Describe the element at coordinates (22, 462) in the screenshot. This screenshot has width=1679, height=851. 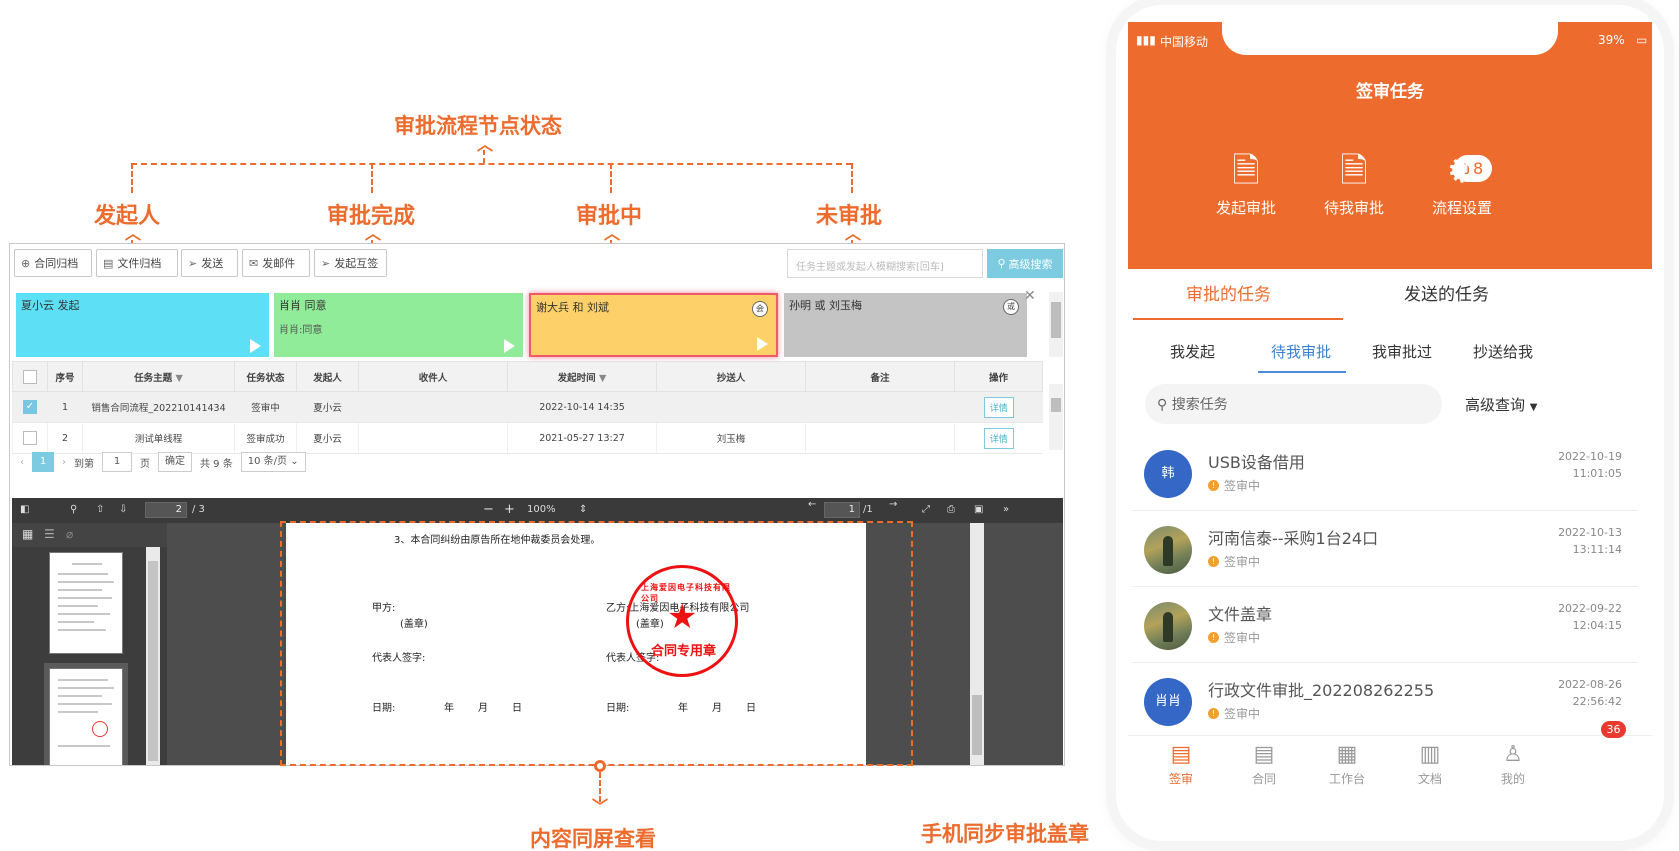
I see `chevron-left-icon: ‹` at that location.